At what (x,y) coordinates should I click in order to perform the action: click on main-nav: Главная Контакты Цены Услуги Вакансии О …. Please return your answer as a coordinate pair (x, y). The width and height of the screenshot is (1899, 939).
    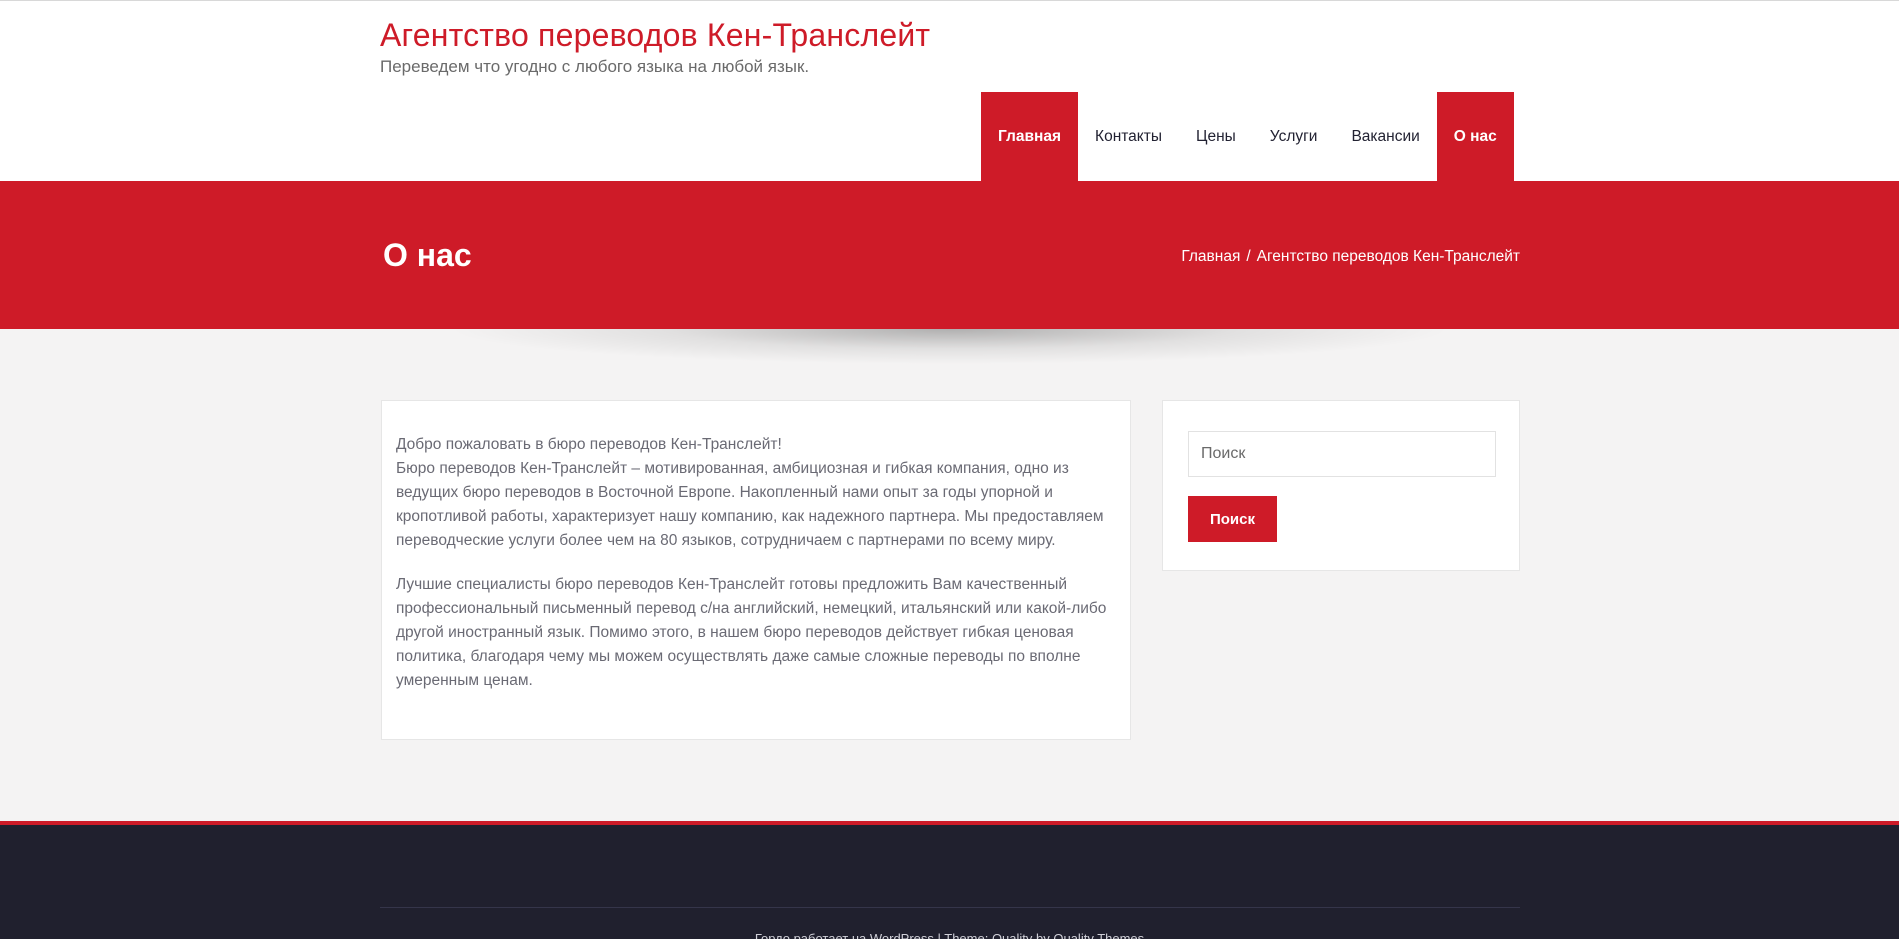
    Looking at the image, I should click on (1247, 137).